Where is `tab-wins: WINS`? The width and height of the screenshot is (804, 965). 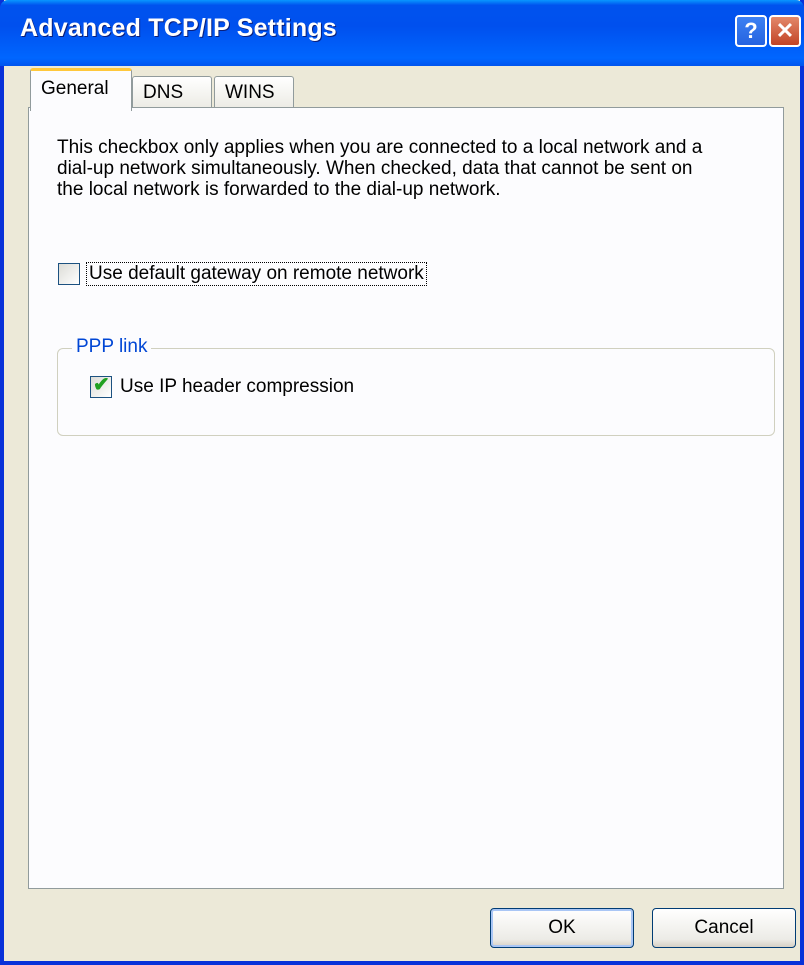
tab-wins: WINS is located at coordinates (254, 92).